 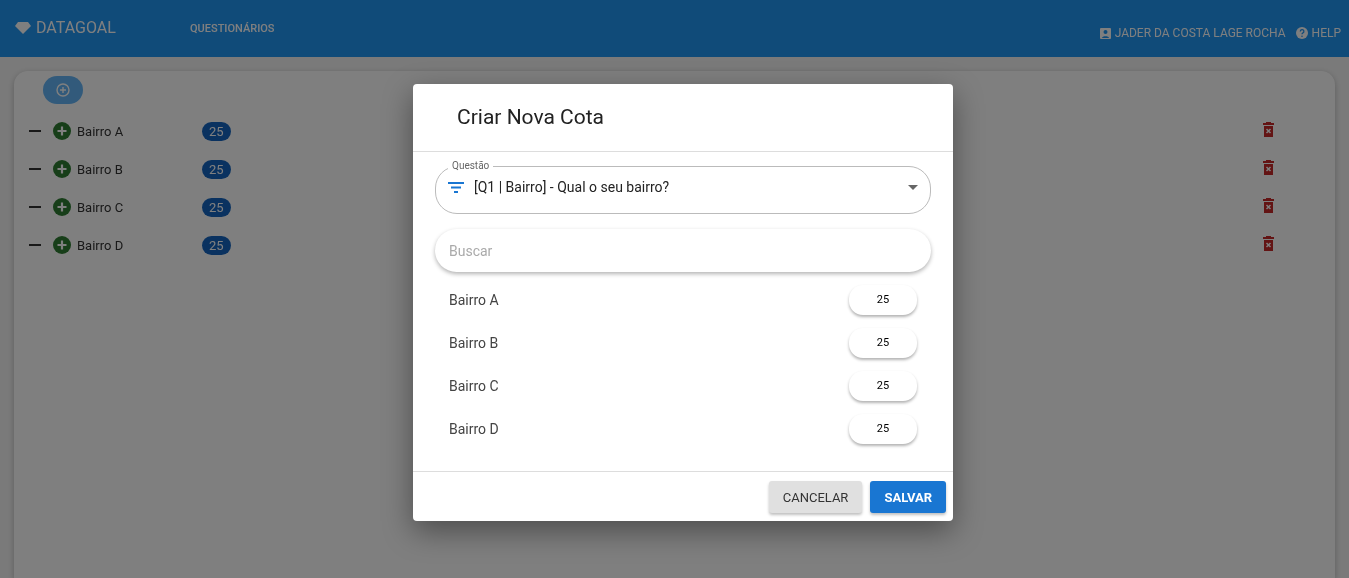 I want to click on search-field: Buscar, so click(x=683, y=250).